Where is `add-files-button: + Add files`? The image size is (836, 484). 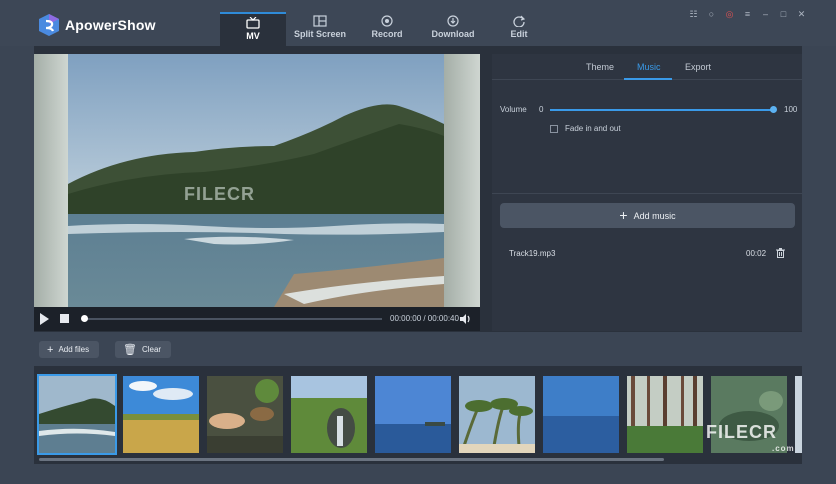
add-files-button: + Add files is located at coordinates (69, 349).